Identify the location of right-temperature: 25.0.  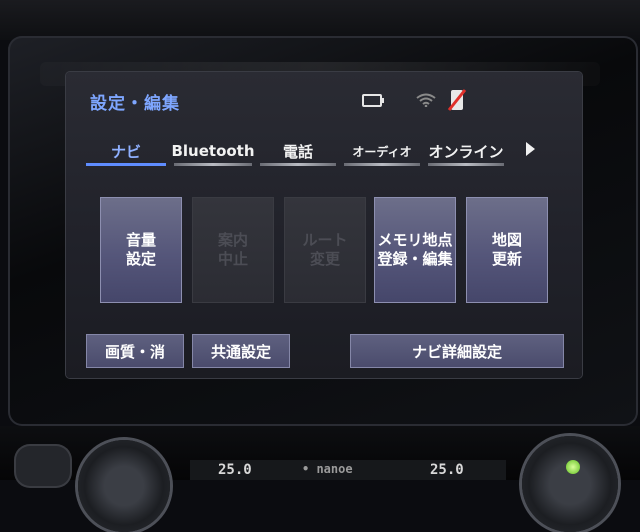
(447, 470).